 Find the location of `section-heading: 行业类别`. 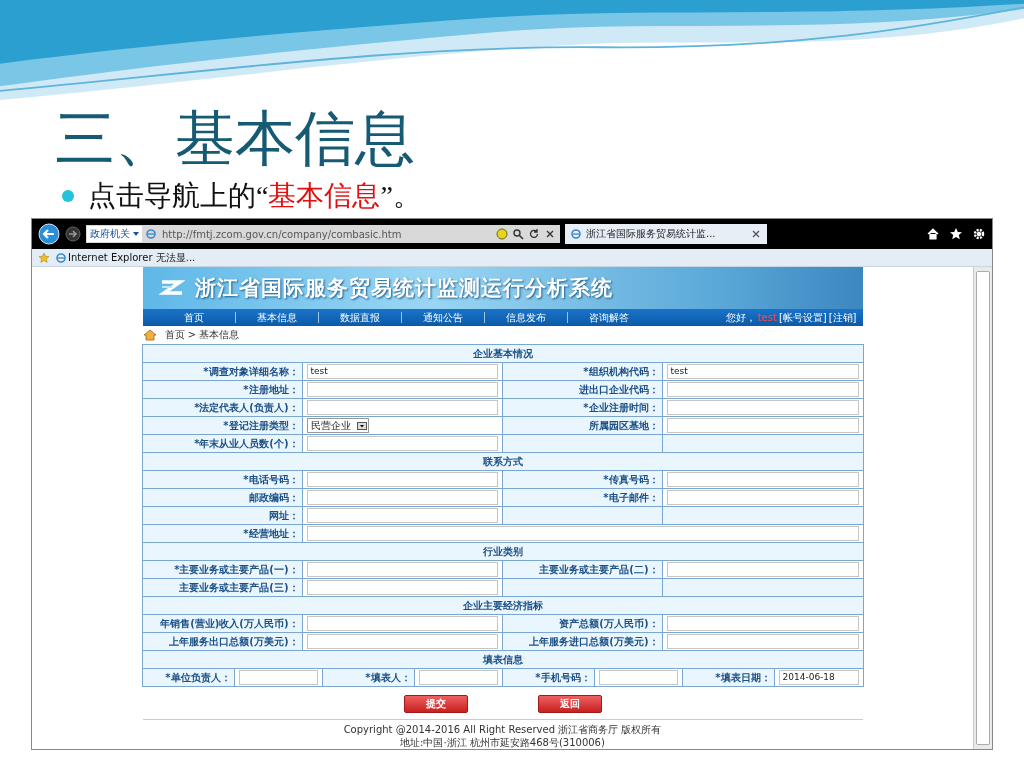

section-heading: 行业类别 is located at coordinates (502, 552).